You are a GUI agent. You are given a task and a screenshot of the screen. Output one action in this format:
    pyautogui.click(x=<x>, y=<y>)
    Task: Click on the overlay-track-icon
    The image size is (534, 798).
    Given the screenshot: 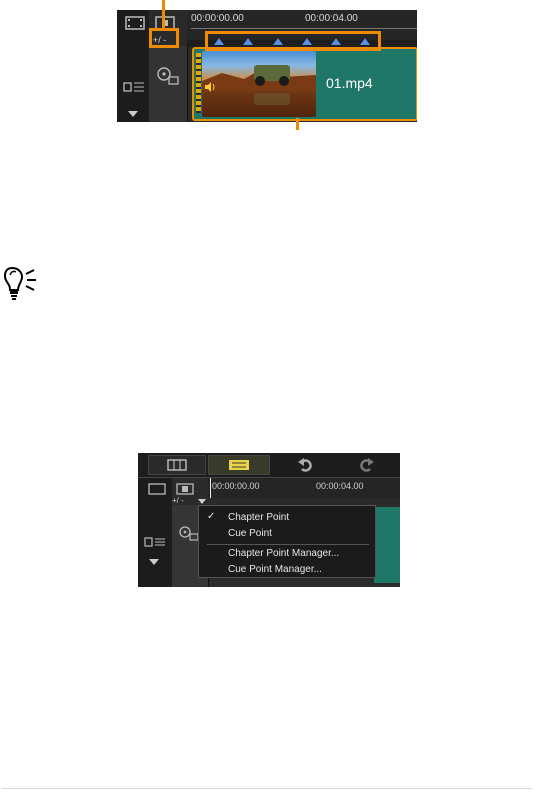 What is the action you would take?
    pyautogui.click(x=185, y=489)
    